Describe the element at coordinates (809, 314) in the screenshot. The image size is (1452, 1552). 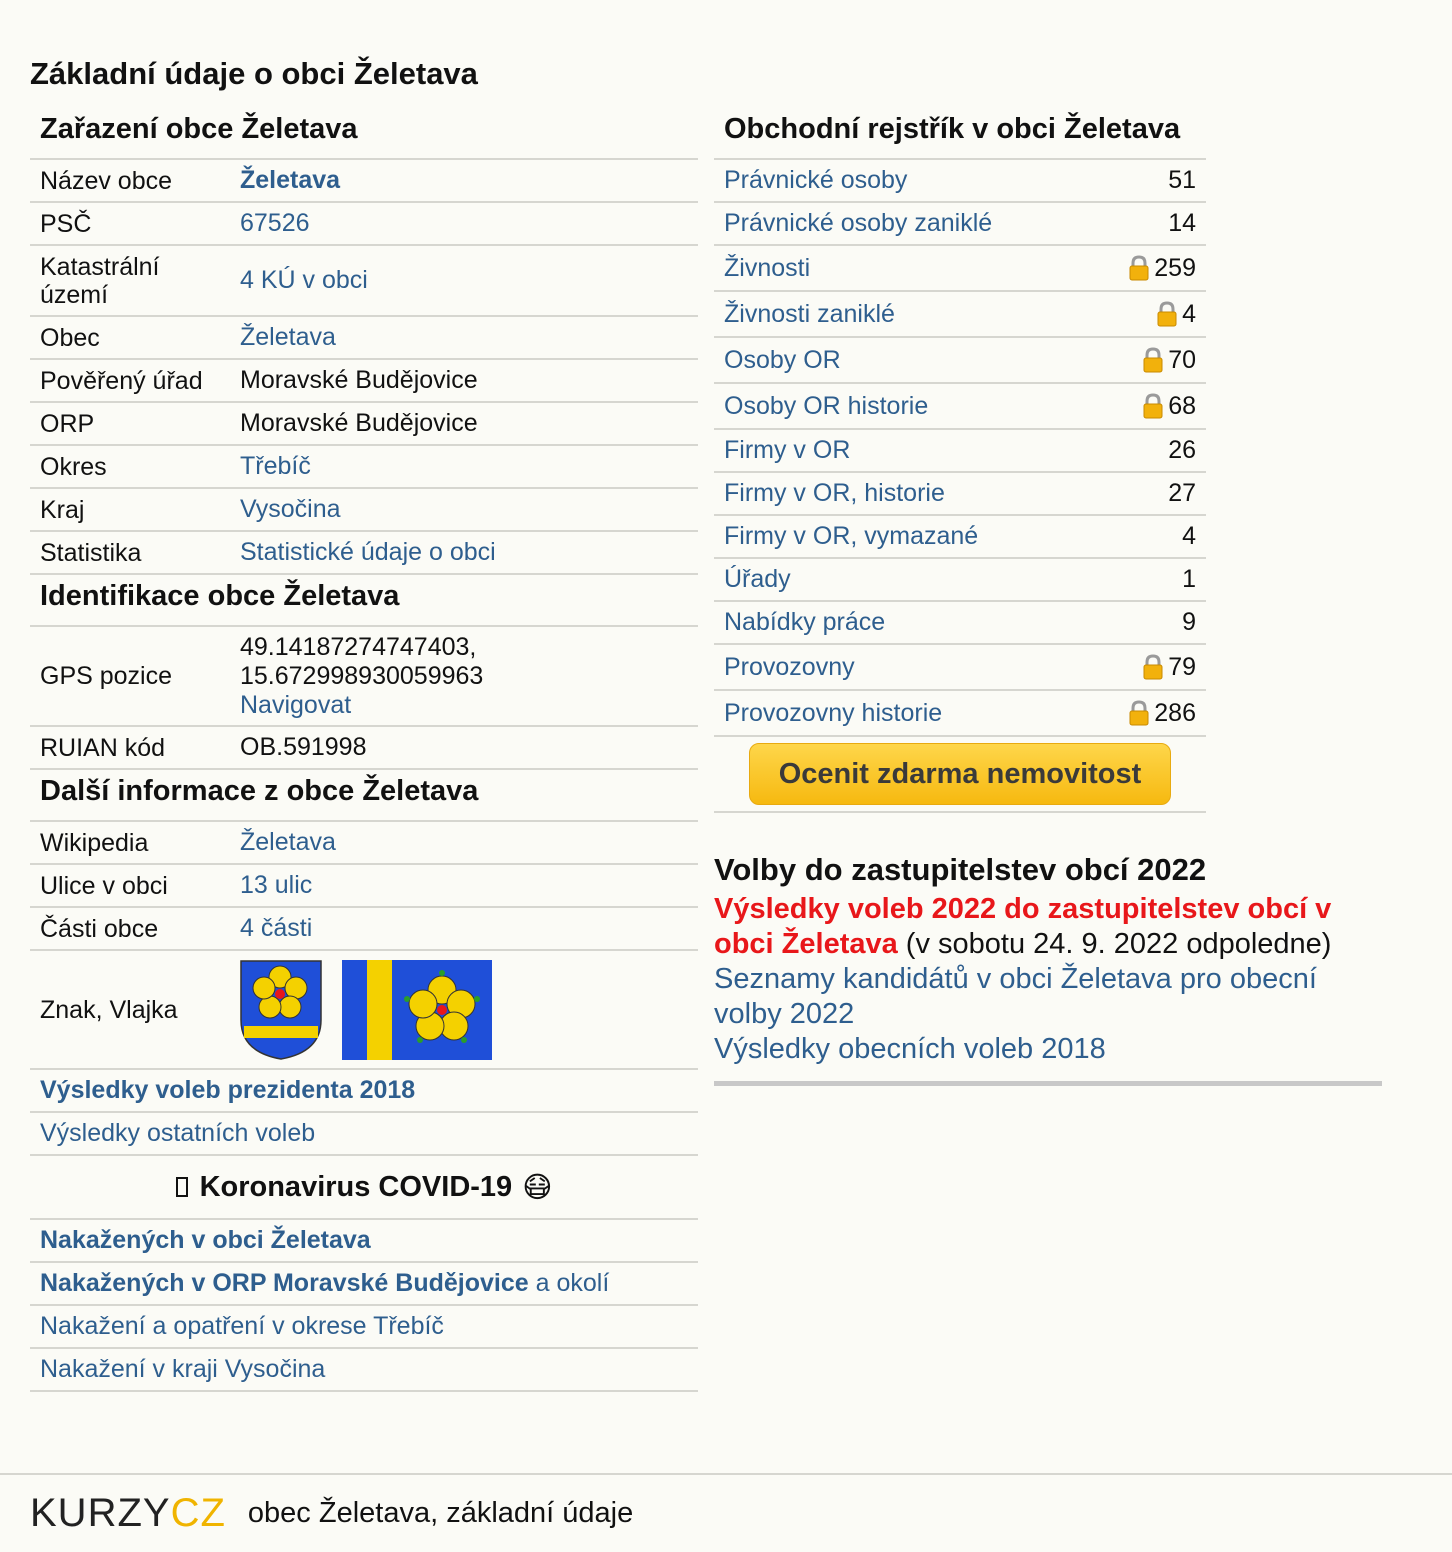
I see `rejstrik-link: Živnosti zaniklé` at that location.